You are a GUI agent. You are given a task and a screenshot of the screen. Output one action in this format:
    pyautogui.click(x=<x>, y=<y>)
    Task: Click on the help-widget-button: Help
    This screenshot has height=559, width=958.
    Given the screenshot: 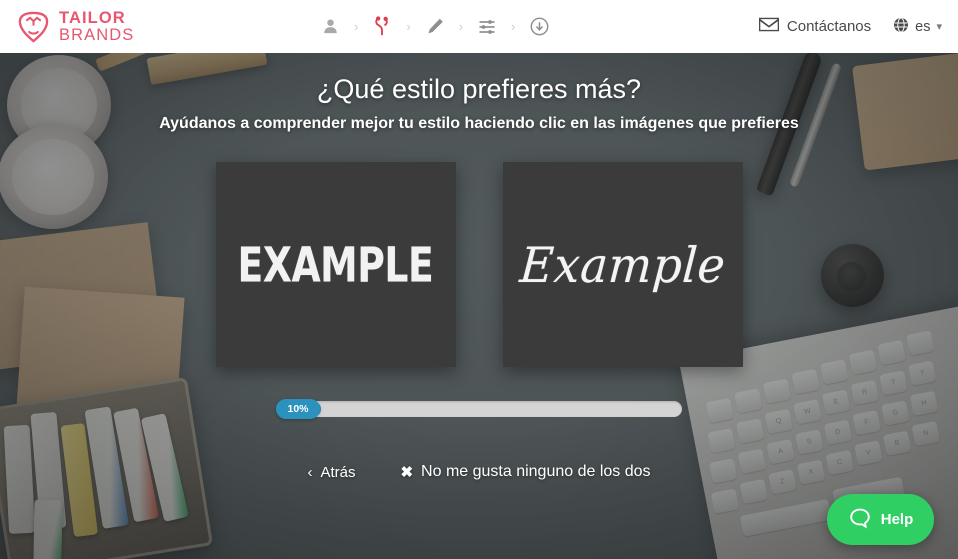 What is the action you would take?
    pyautogui.click(x=880, y=519)
    